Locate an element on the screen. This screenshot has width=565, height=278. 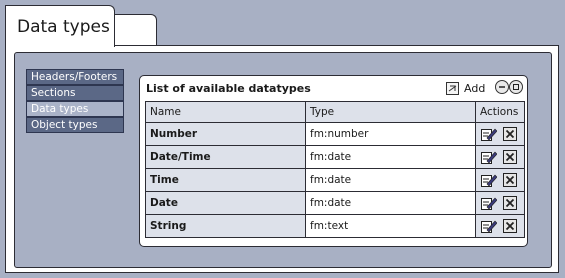
tab-data-types: Data types is located at coordinates (60, 26).